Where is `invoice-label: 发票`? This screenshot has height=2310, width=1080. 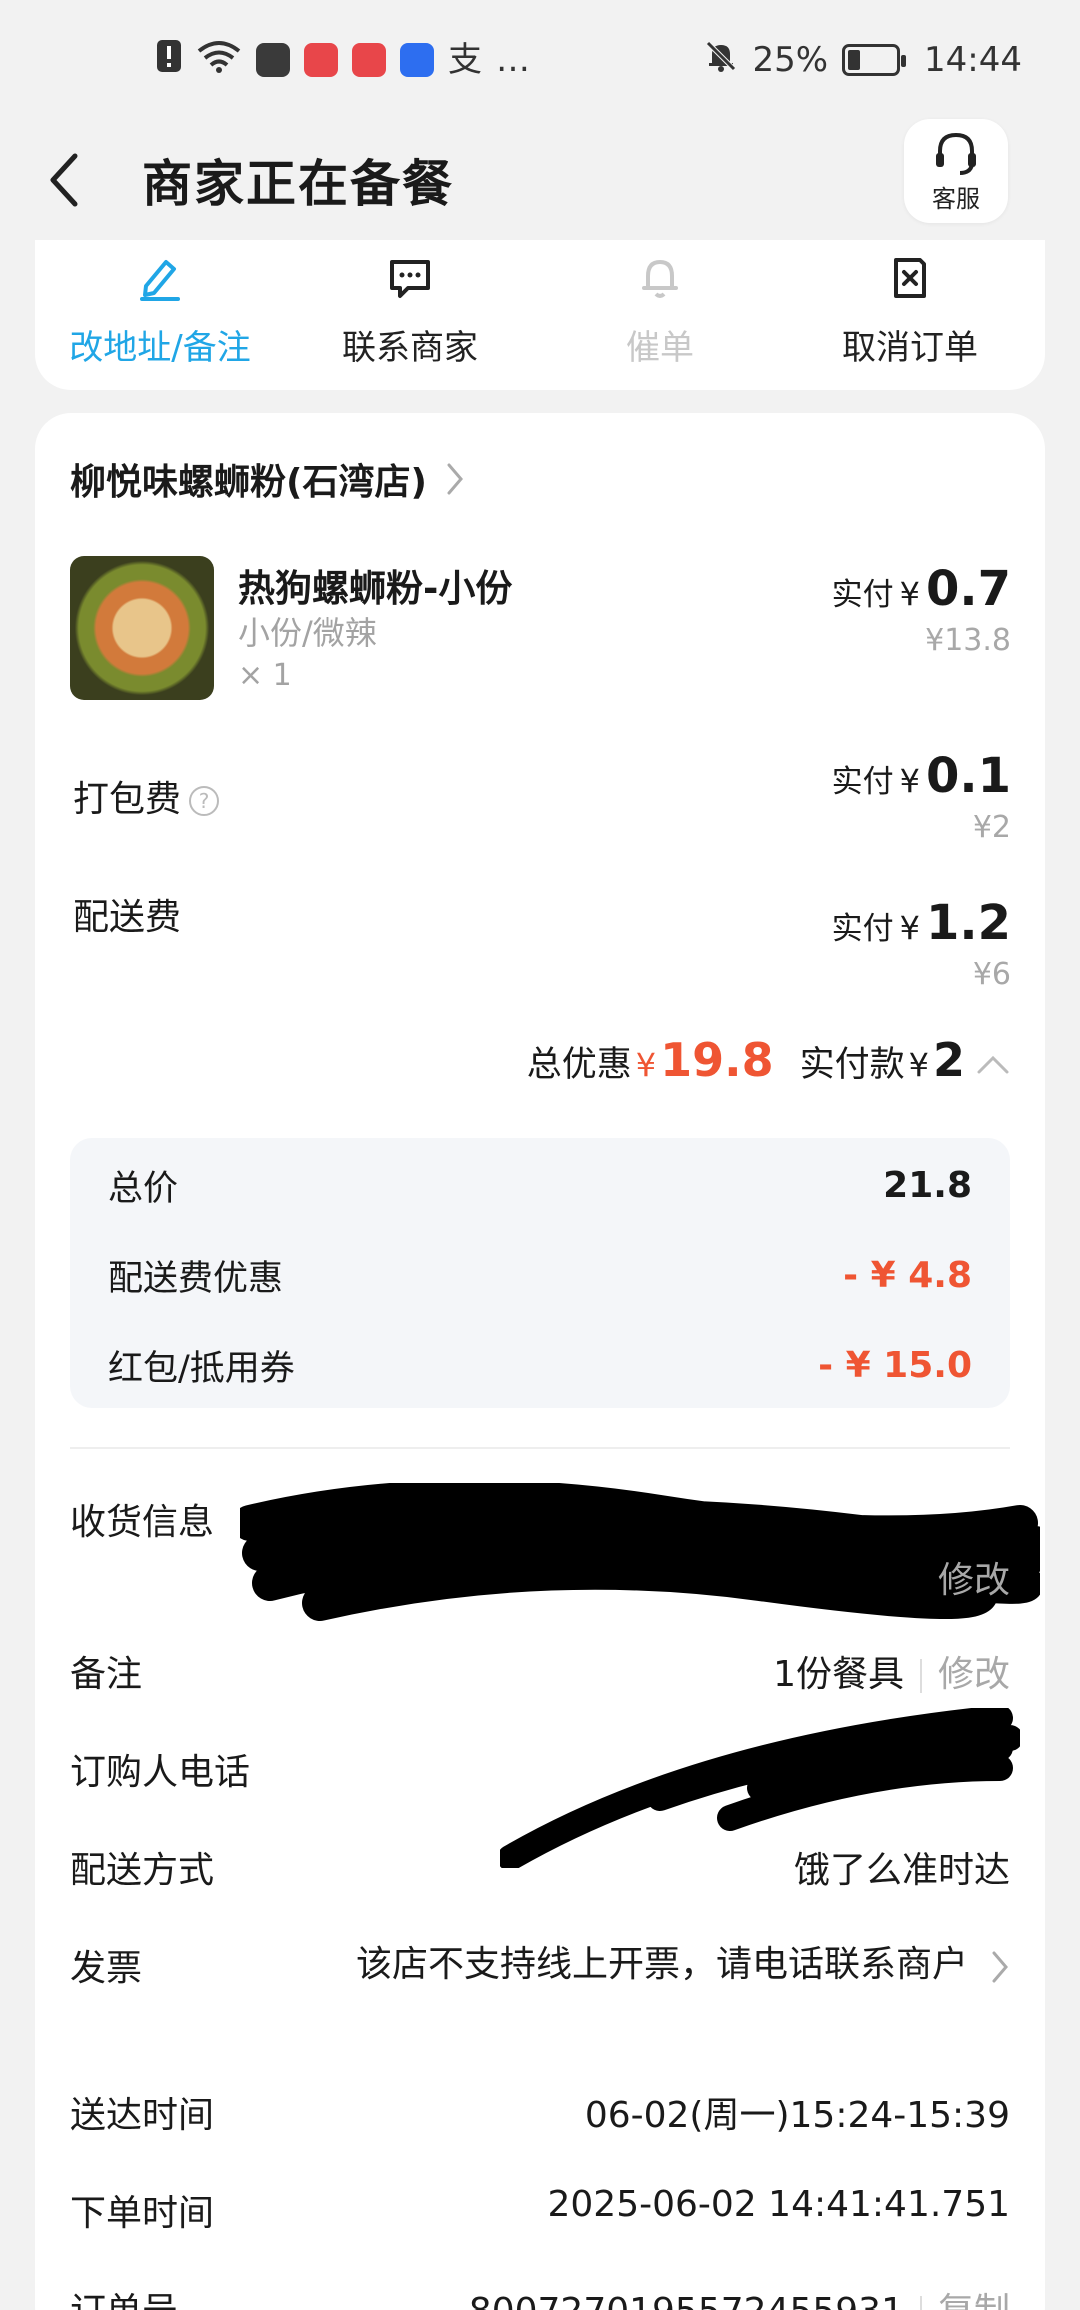 invoice-label: 发票 is located at coordinates (106, 1968).